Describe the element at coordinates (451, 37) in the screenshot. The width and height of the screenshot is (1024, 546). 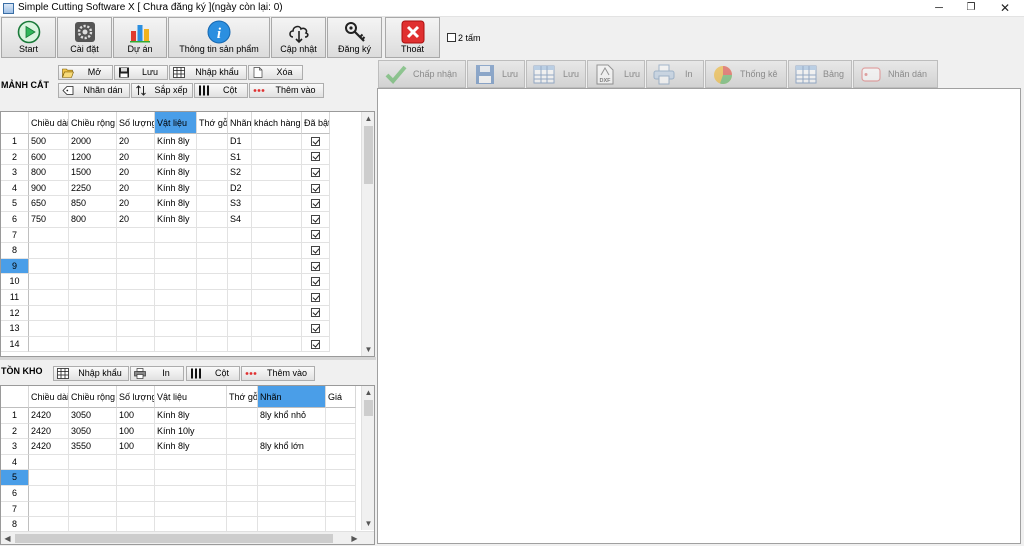
I see `two-sheets-checkbox-box` at that location.